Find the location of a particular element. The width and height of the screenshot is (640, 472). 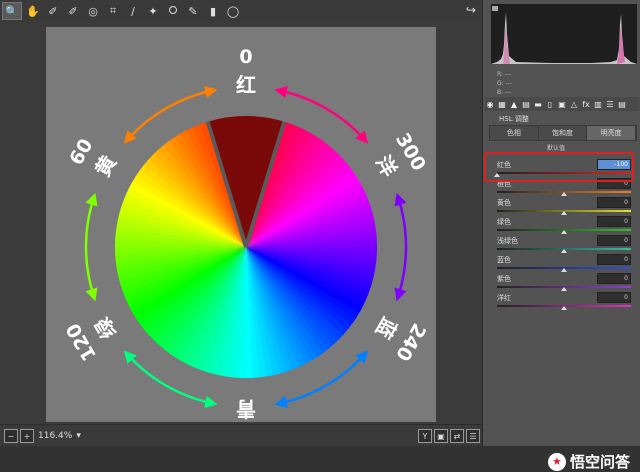

hand-tool-icon: ✋ is located at coordinates (33, 11).